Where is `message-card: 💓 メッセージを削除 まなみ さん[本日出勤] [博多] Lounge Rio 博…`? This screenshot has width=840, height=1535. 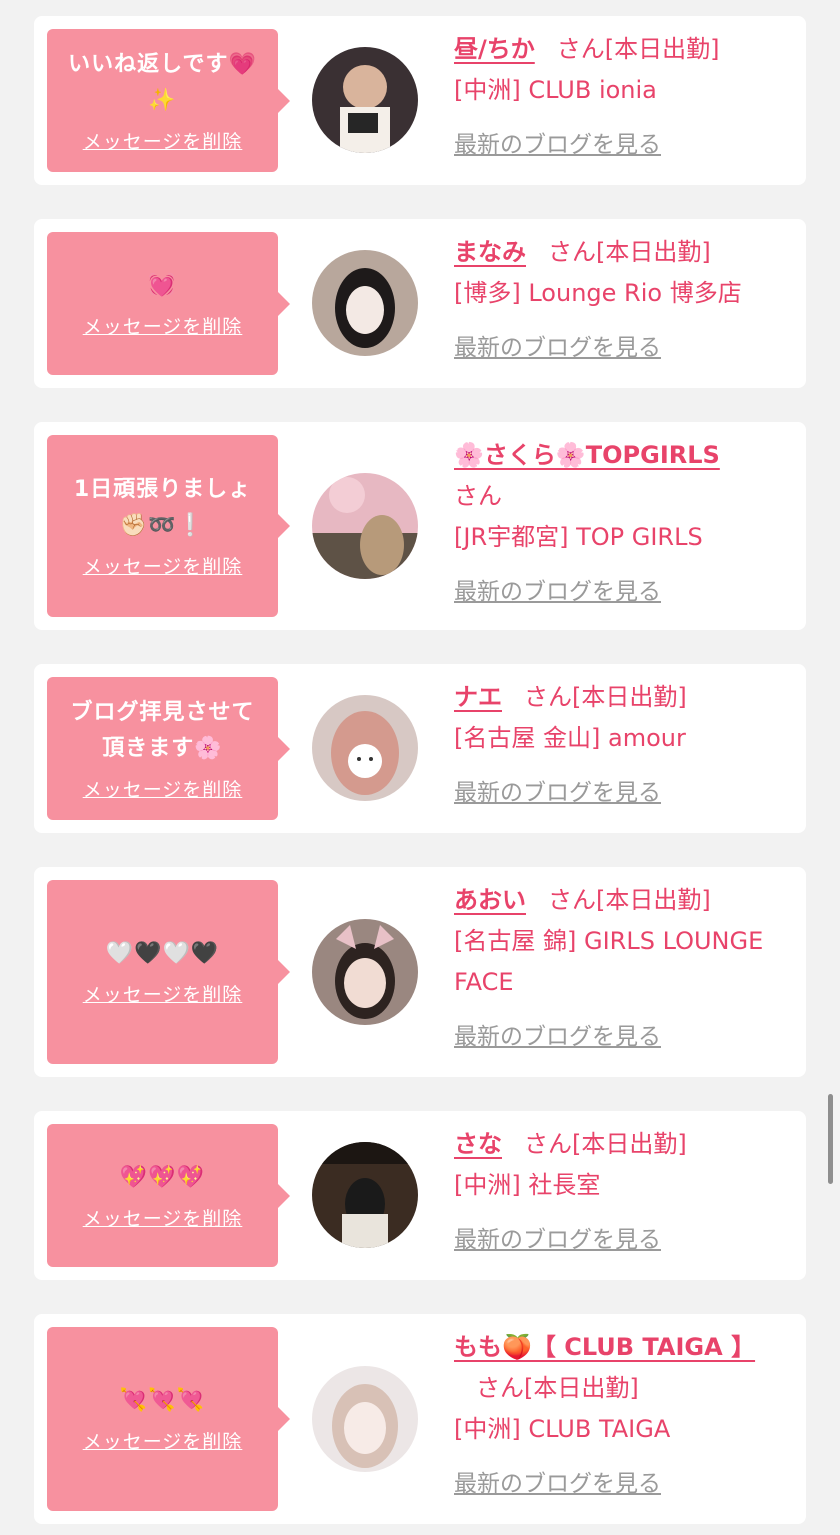
message-card: 💓 メッセージを削除 まなみ さん[本日出勤] [博多] Lounge Rio 博… is located at coordinates (420, 303).